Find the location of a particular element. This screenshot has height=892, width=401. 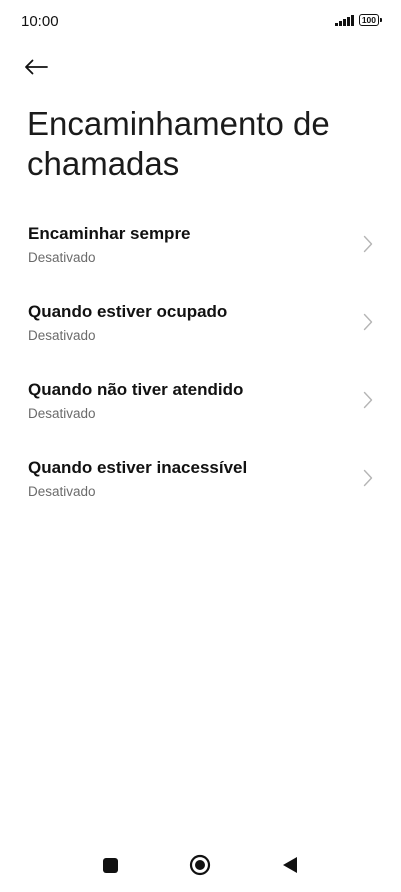

battery-level: 100 is located at coordinates (368, 20).